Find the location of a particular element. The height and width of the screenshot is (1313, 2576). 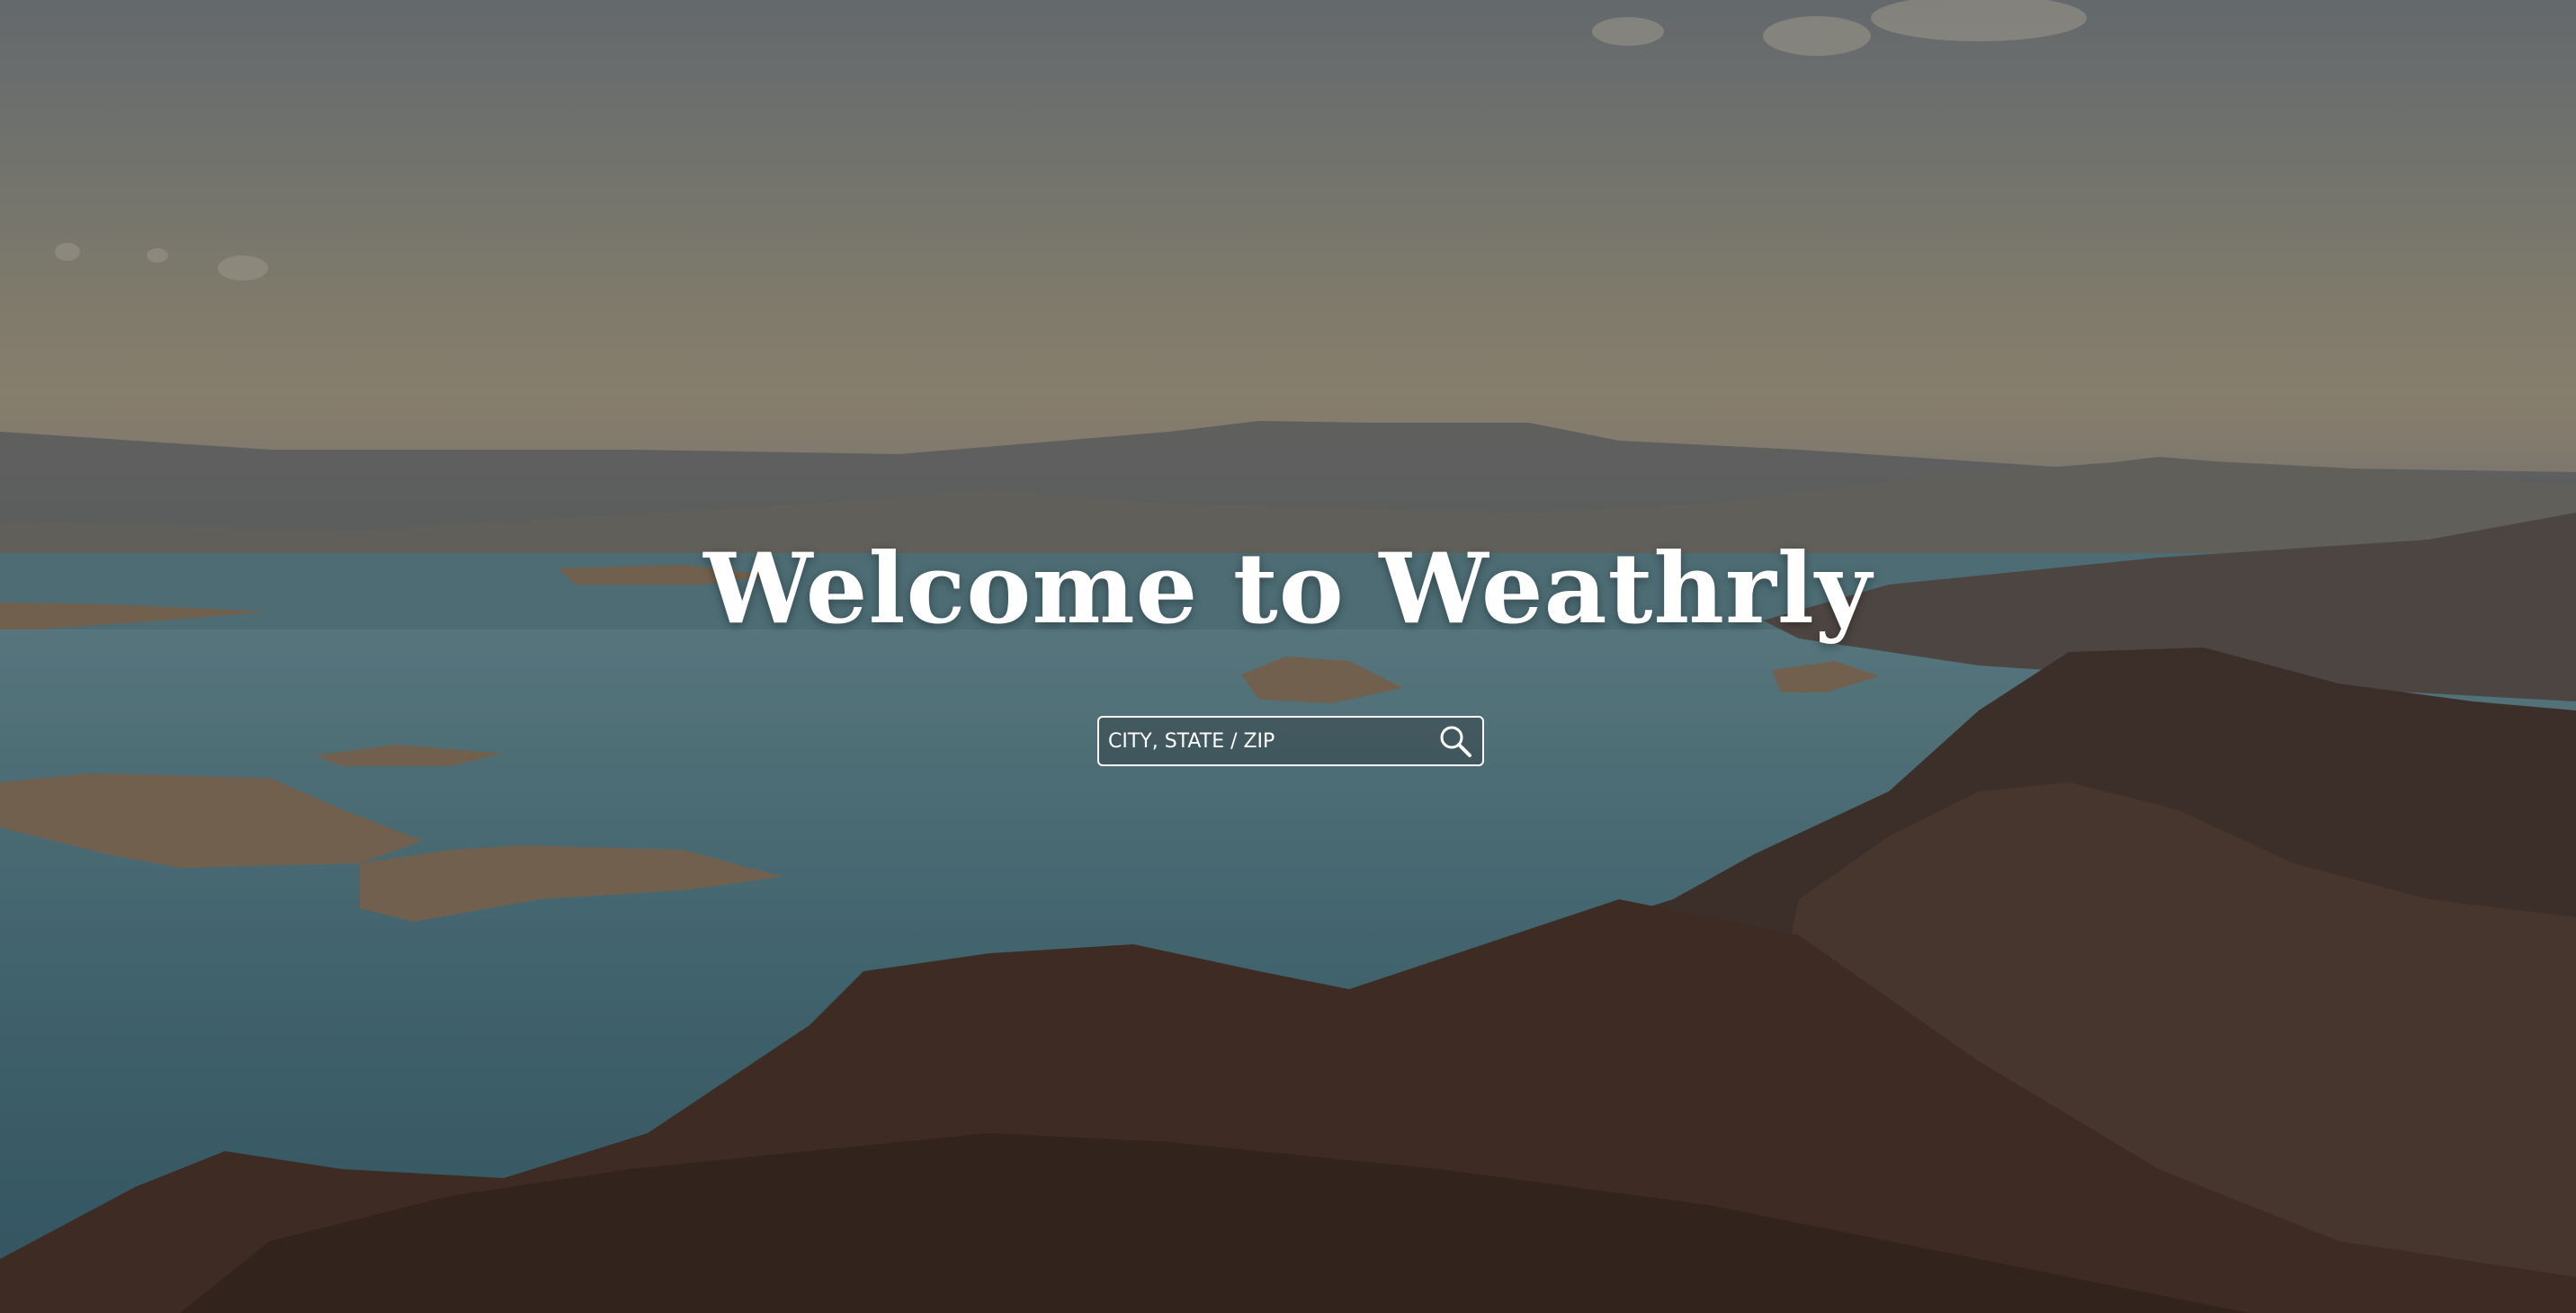

location-search-input is located at coordinates (1263, 741).